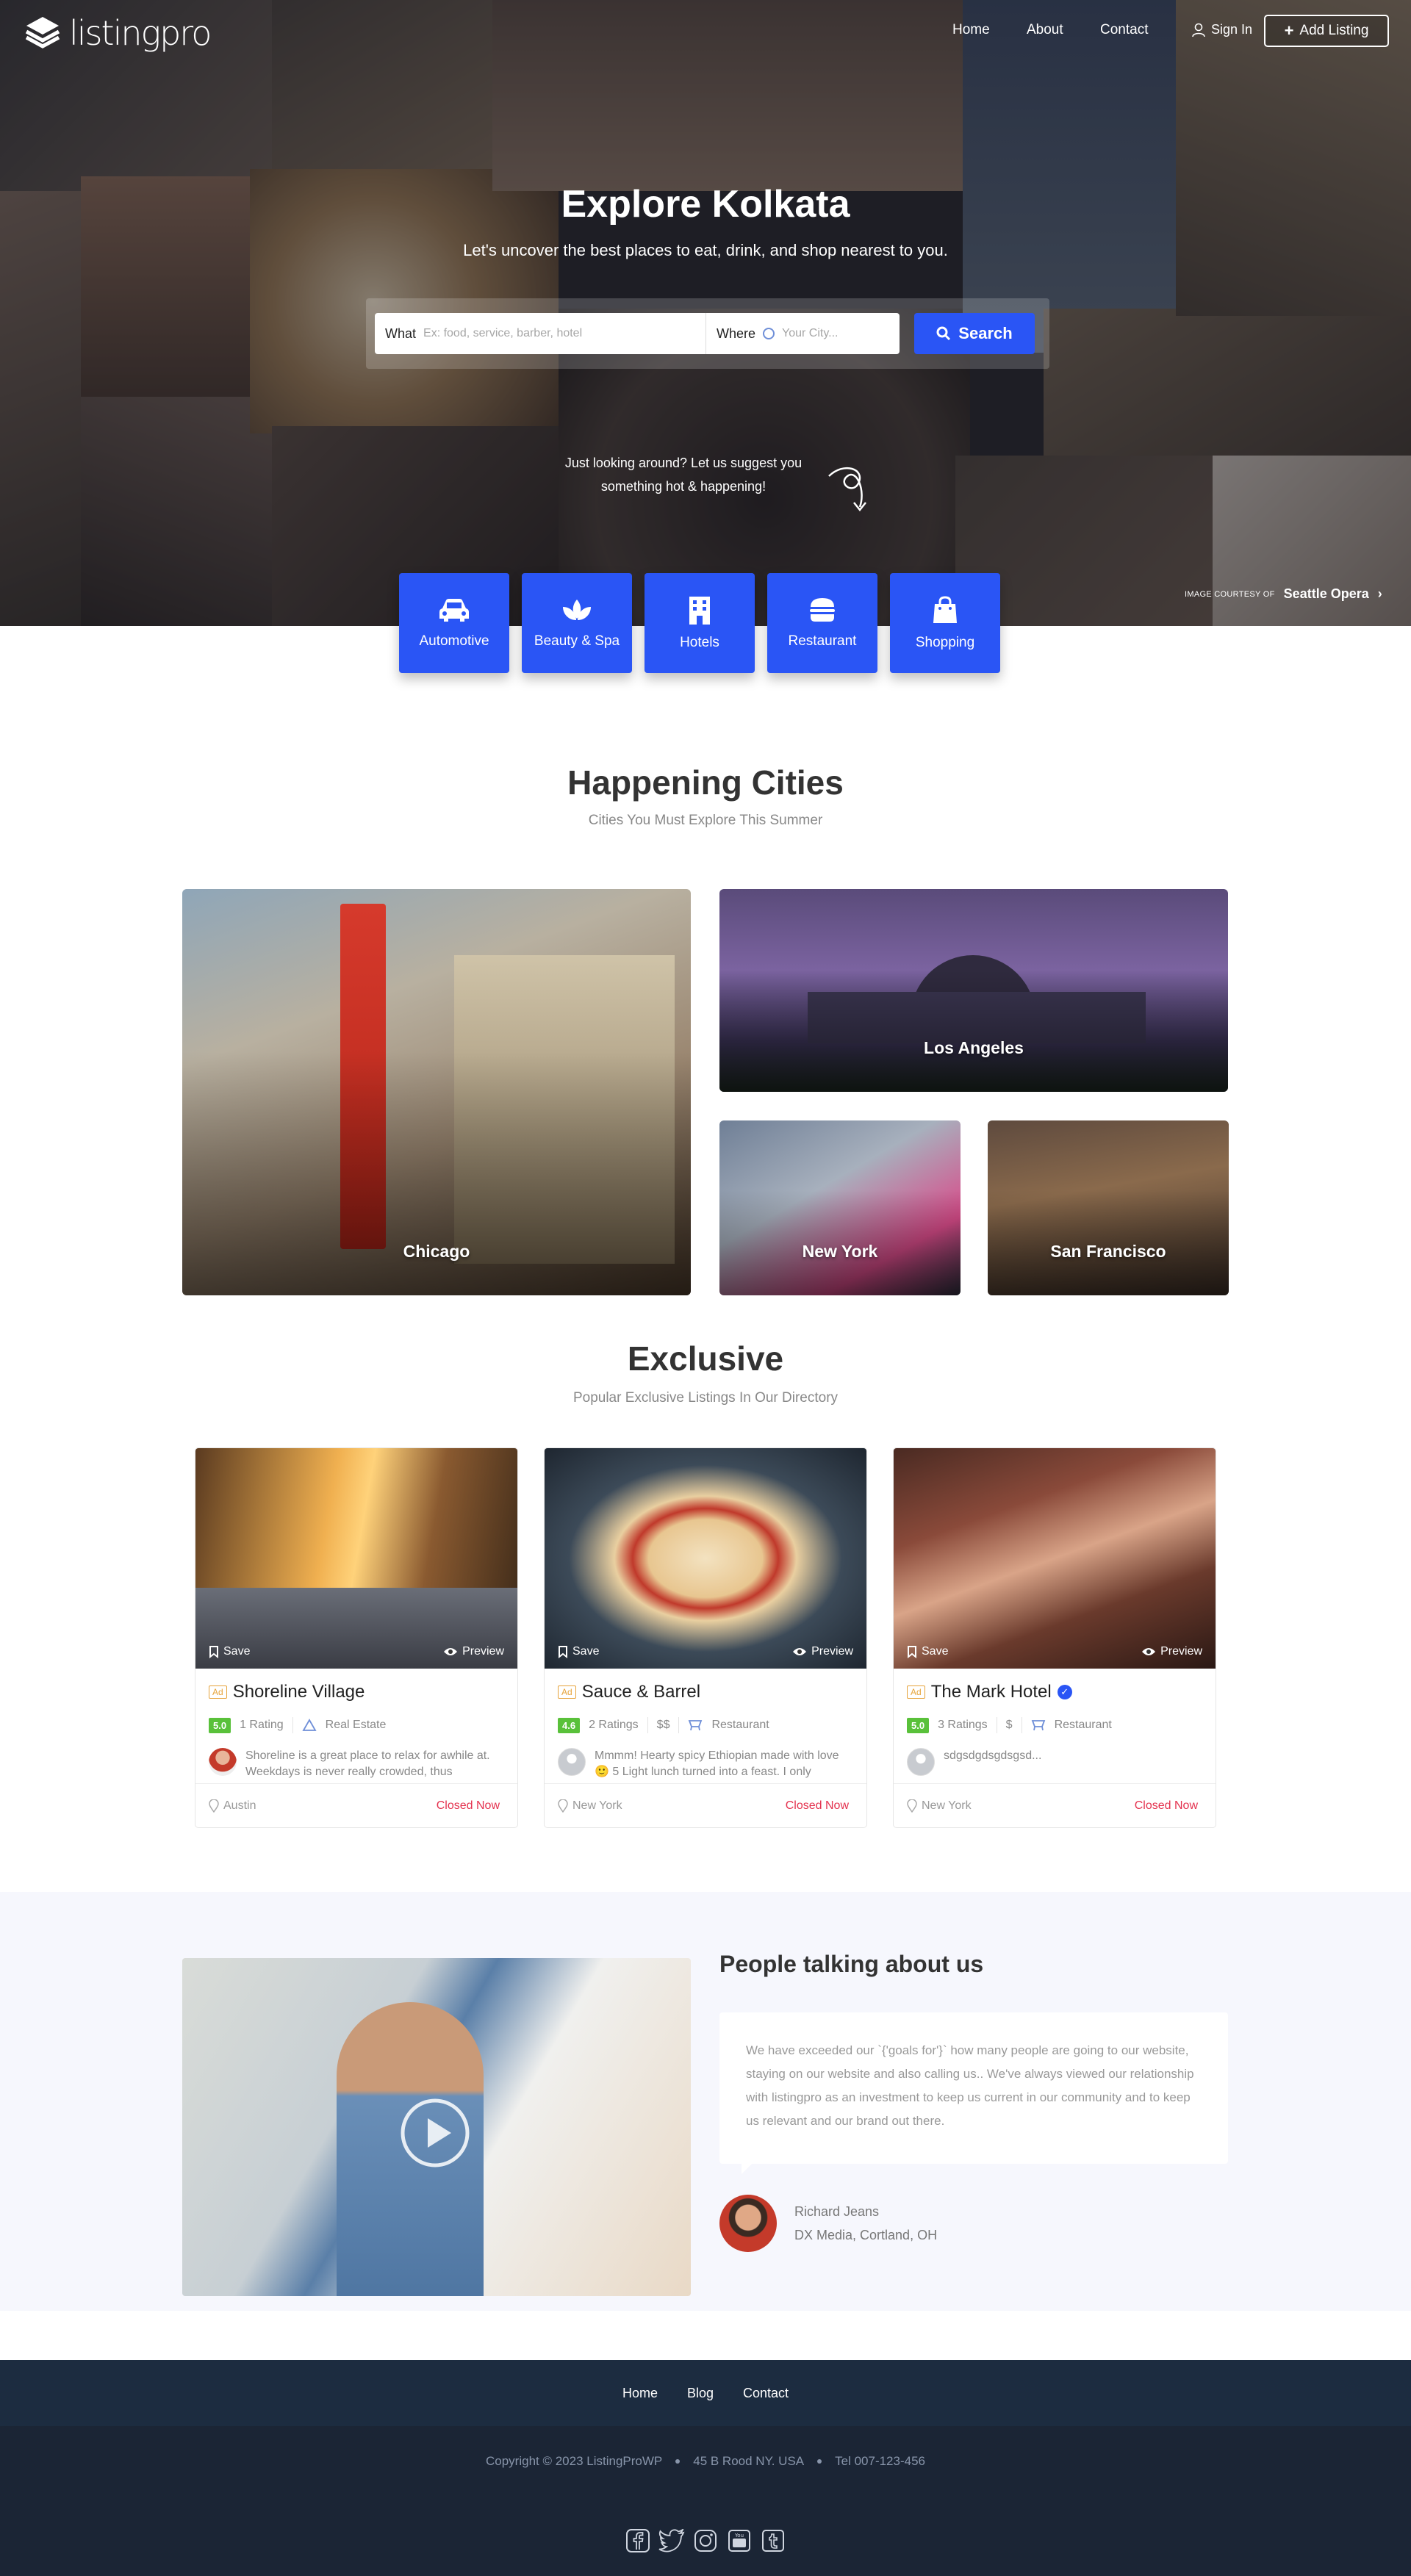 Image resolution: width=1411 pixels, height=2576 pixels. I want to click on nav-home: Home, so click(971, 30).